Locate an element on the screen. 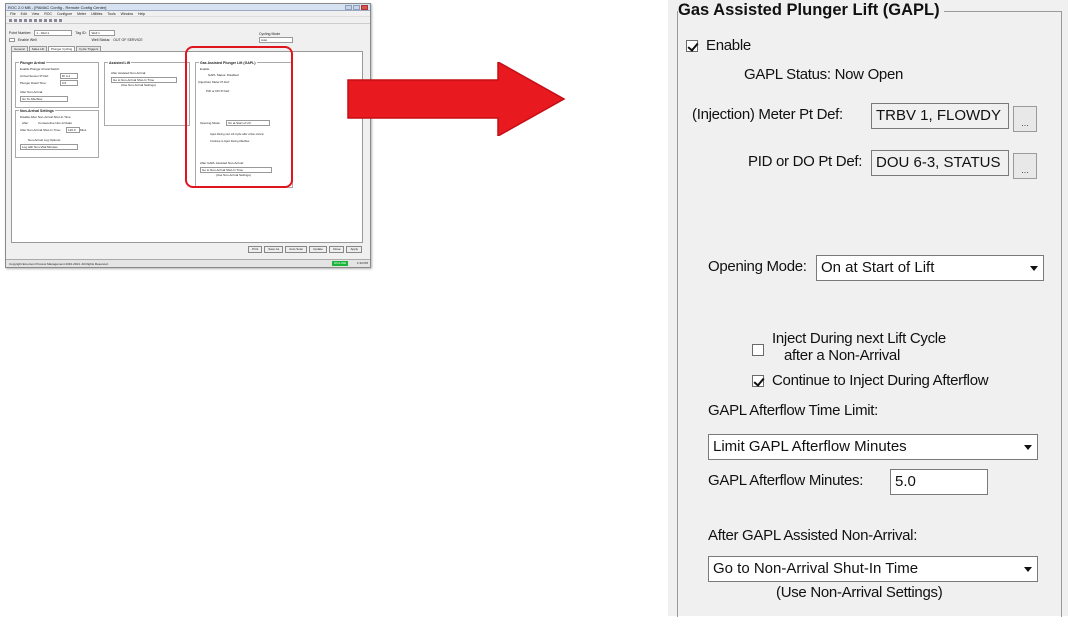 The image size is (1070, 617). enable-well-label: Enable Well is located at coordinates (27, 40).